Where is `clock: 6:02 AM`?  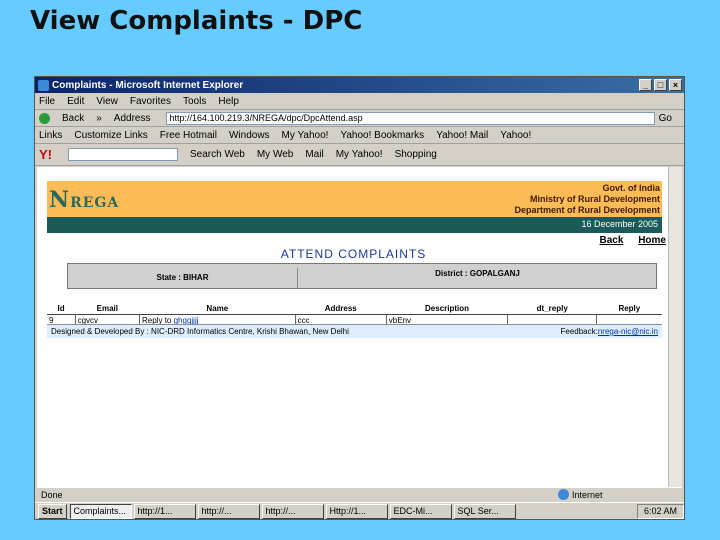
clock: 6:02 AM is located at coordinates (660, 511).